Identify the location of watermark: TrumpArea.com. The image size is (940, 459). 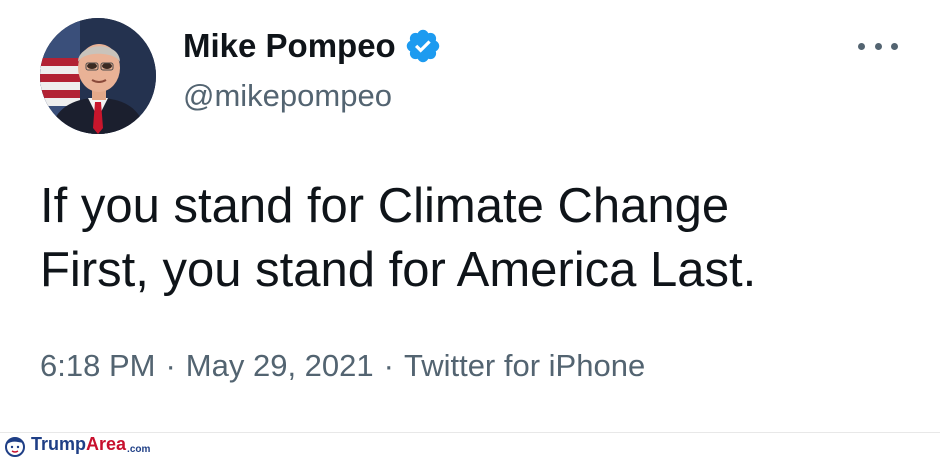
(77, 445).